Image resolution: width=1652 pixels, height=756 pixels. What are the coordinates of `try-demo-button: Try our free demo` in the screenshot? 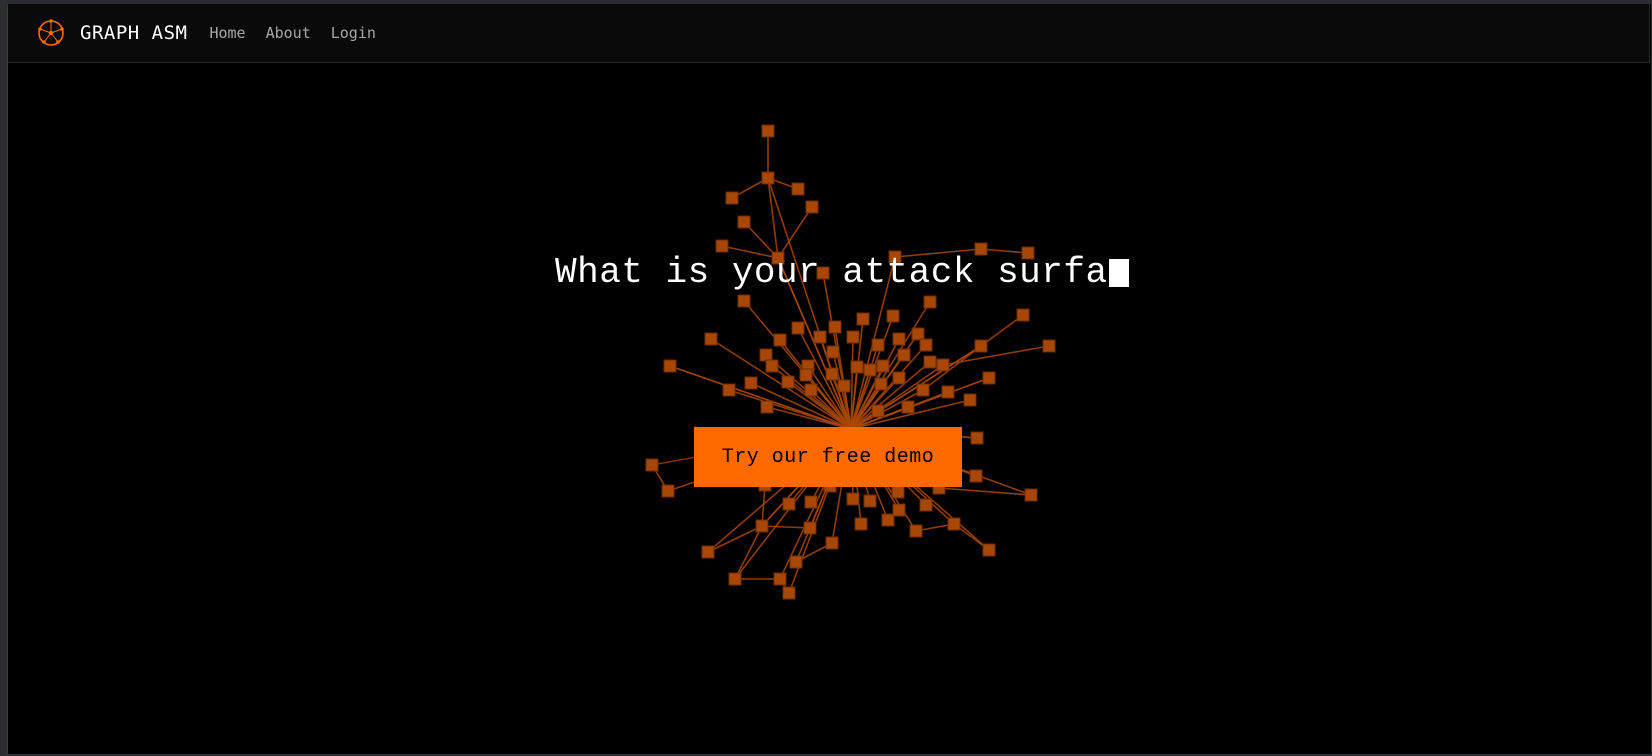 It's located at (828, 457).